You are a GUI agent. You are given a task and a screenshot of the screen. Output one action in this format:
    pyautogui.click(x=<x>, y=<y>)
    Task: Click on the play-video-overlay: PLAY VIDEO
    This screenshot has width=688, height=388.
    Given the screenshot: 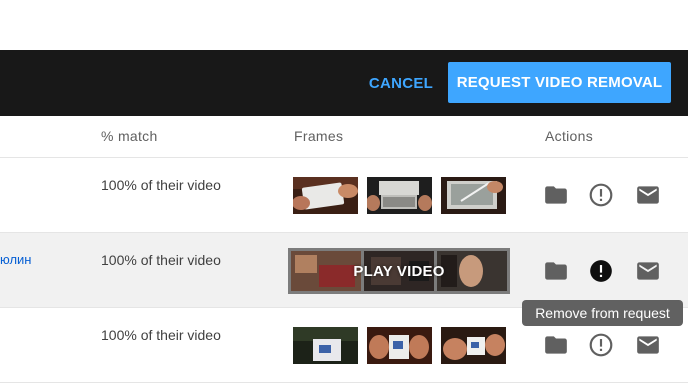 What is the action you would take?
    pyautogui.click(x=399, y=271)
    